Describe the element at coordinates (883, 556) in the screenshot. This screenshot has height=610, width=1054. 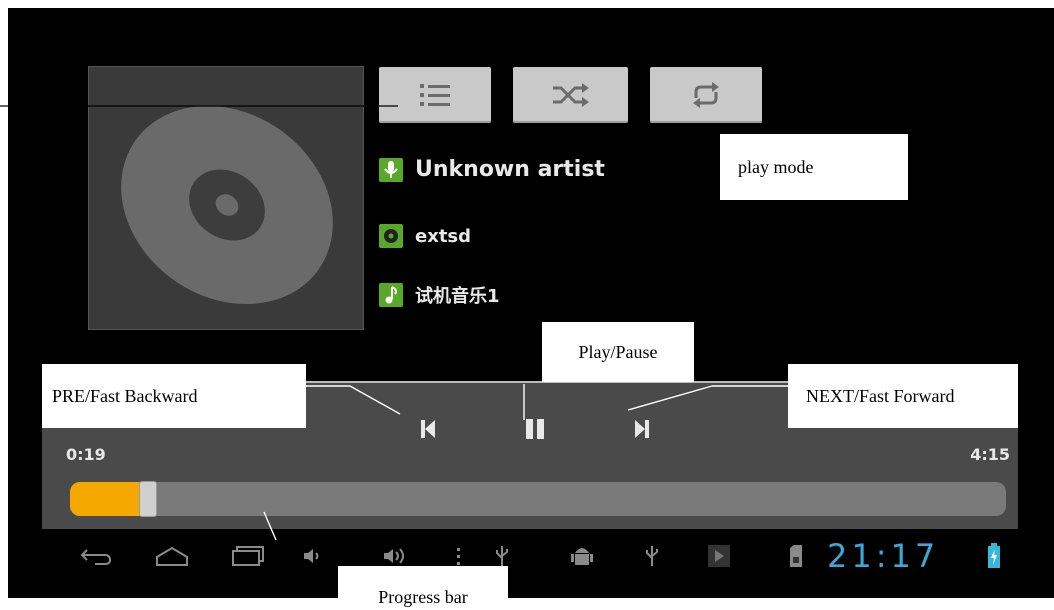
I see `status-clock: 21:17` at that location.